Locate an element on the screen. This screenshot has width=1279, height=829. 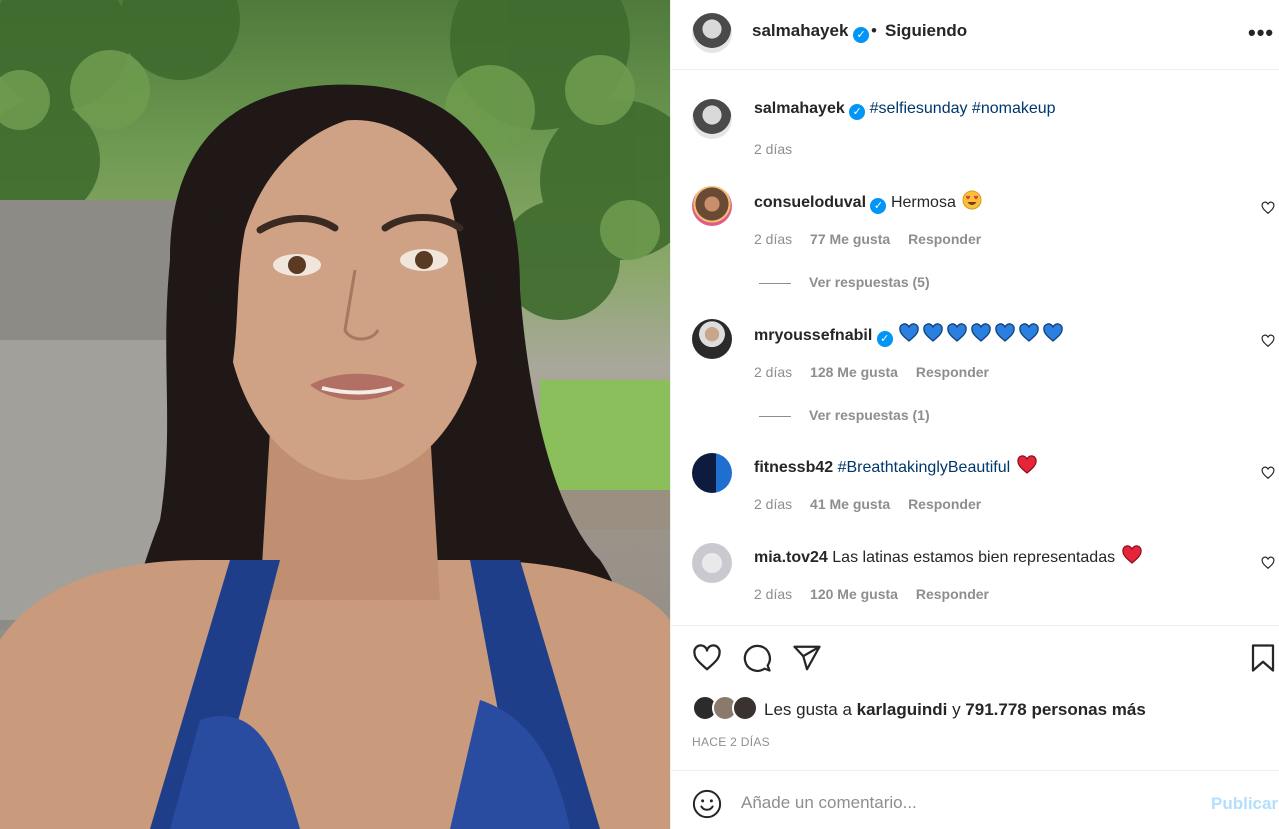
likes-count: 791.778 personas más is located at coordinates (1055, 709).